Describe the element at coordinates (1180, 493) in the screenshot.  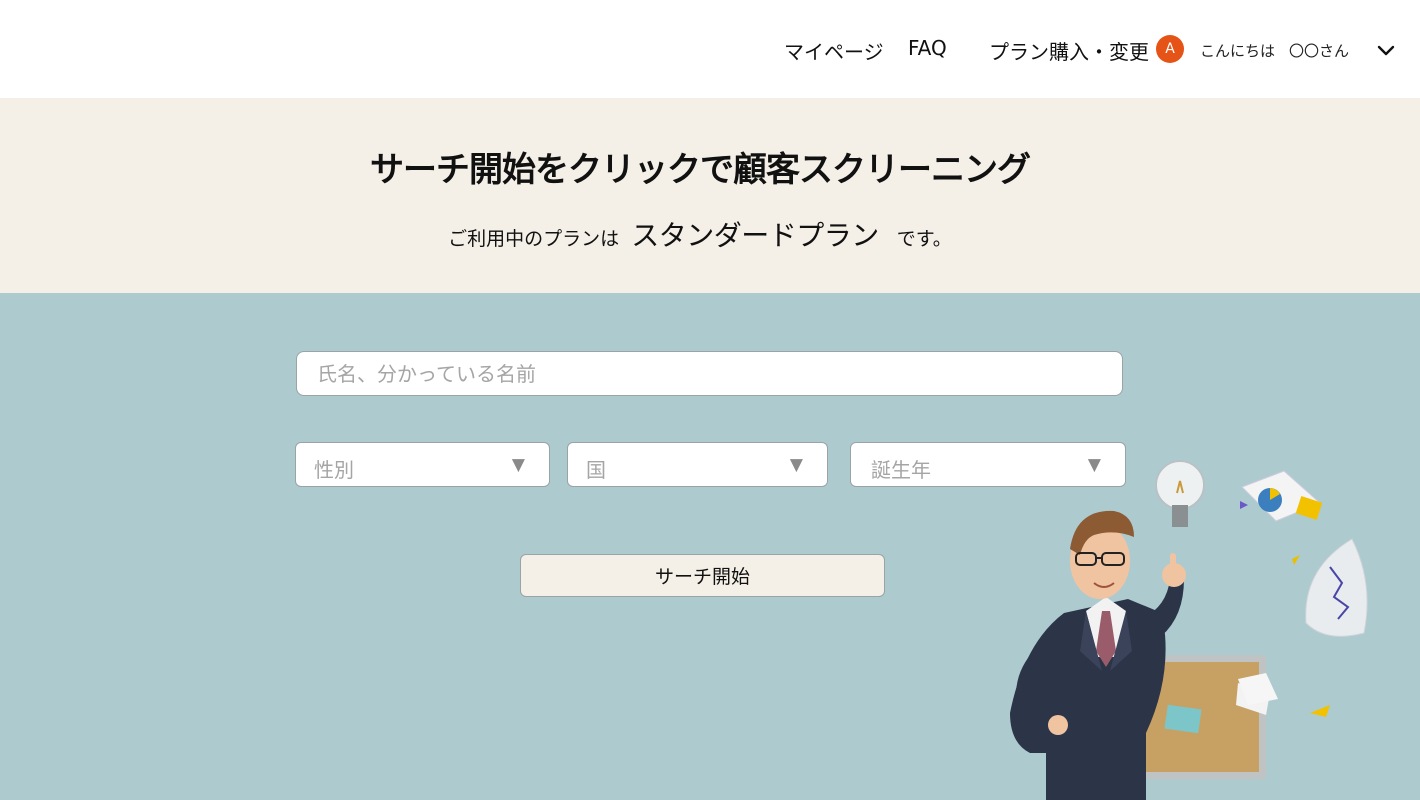
I see `light-bulb-icon` at that location.